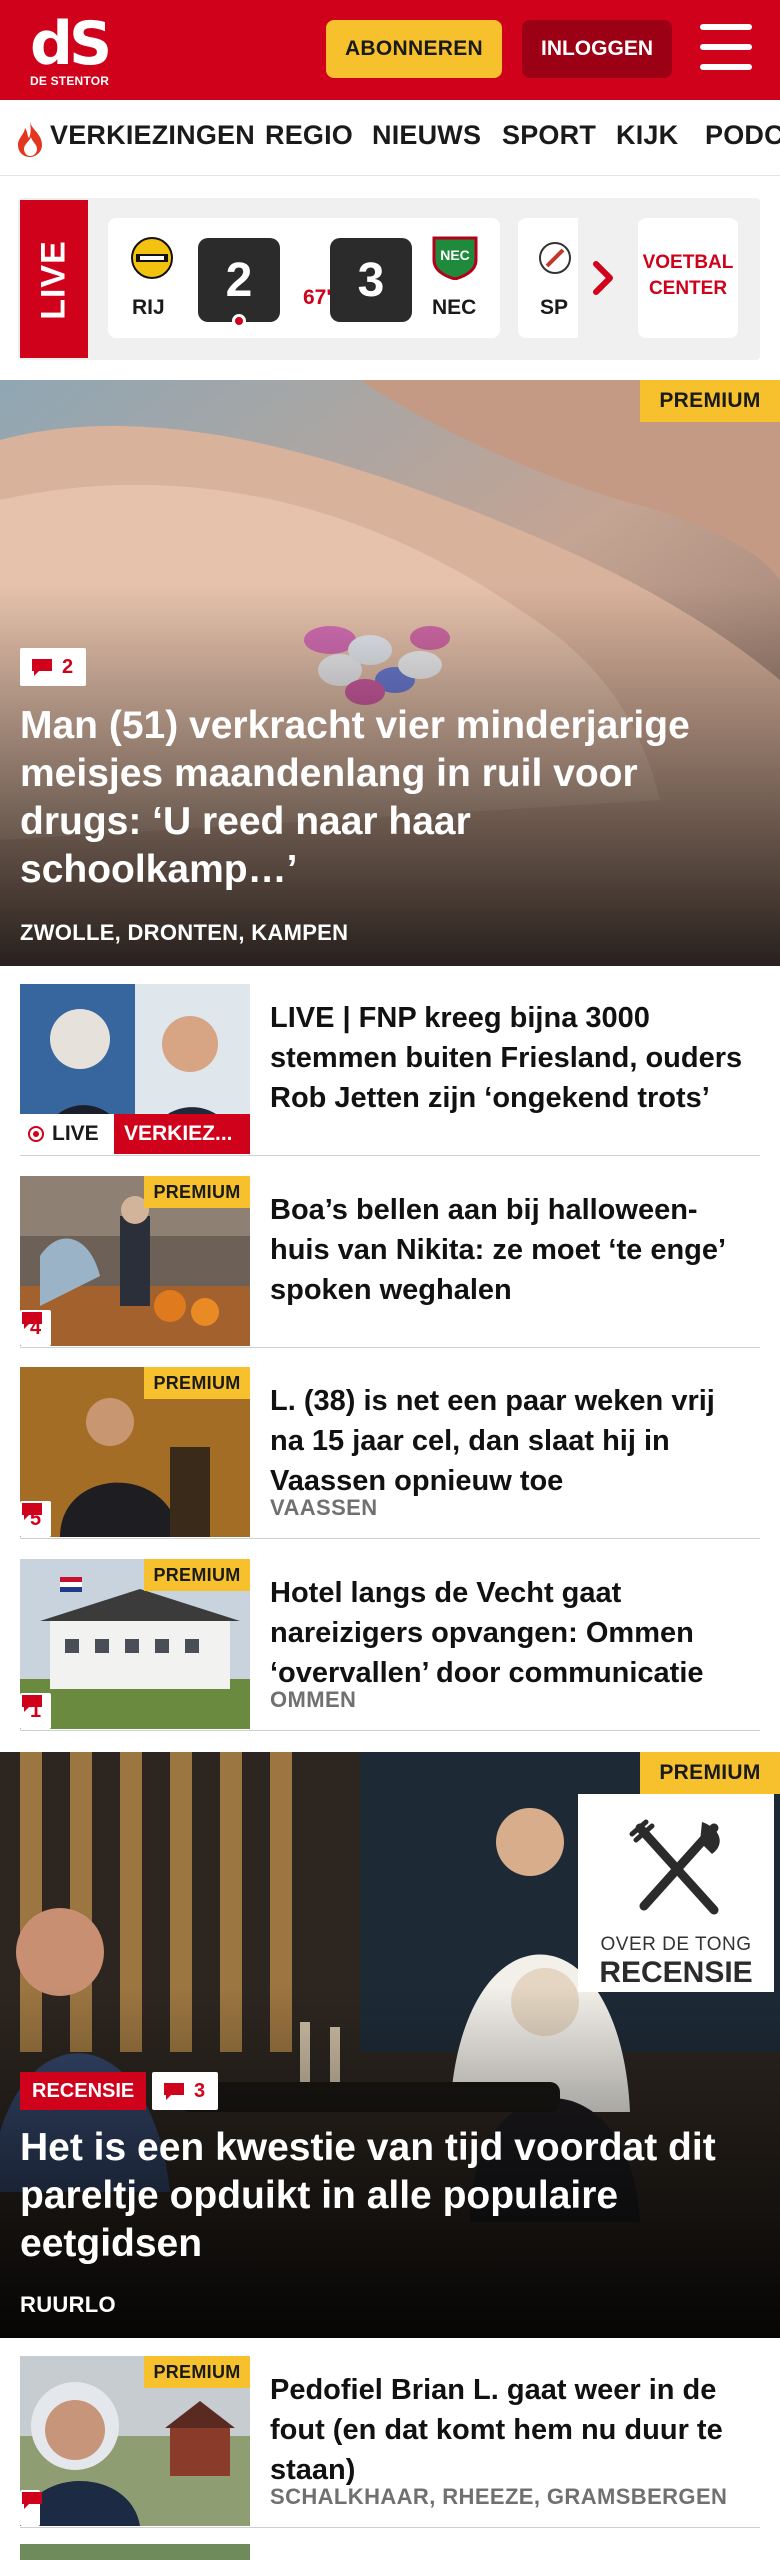 Image resolution: width=780 pixels, height=2560 pixels. I want to click on fork-knife-icon, so click(674, 1867).